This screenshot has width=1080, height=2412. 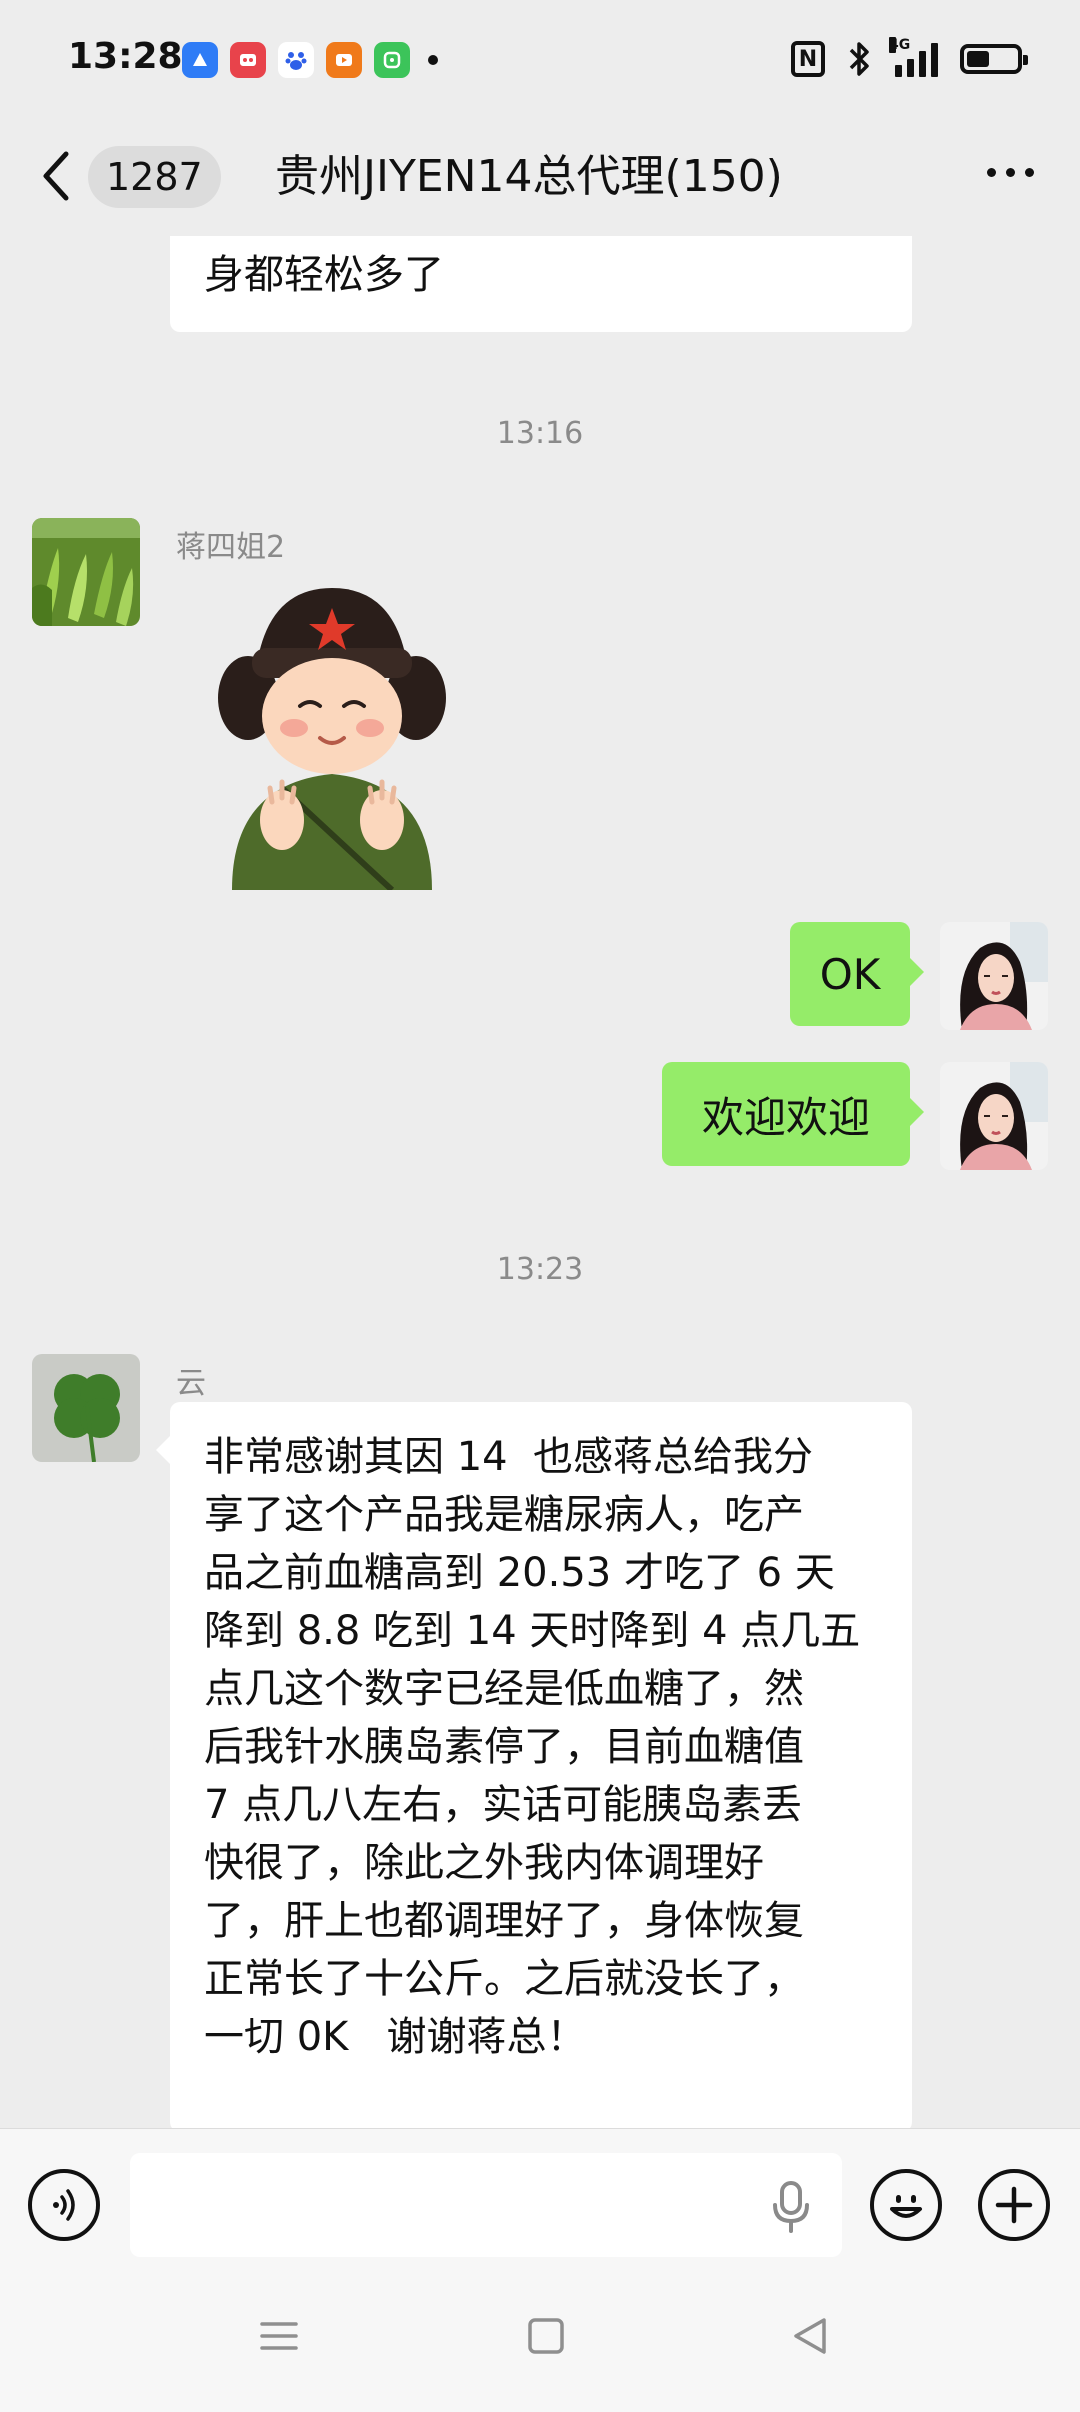 I want to click on status-app-icons, so click(x=310, y=60).